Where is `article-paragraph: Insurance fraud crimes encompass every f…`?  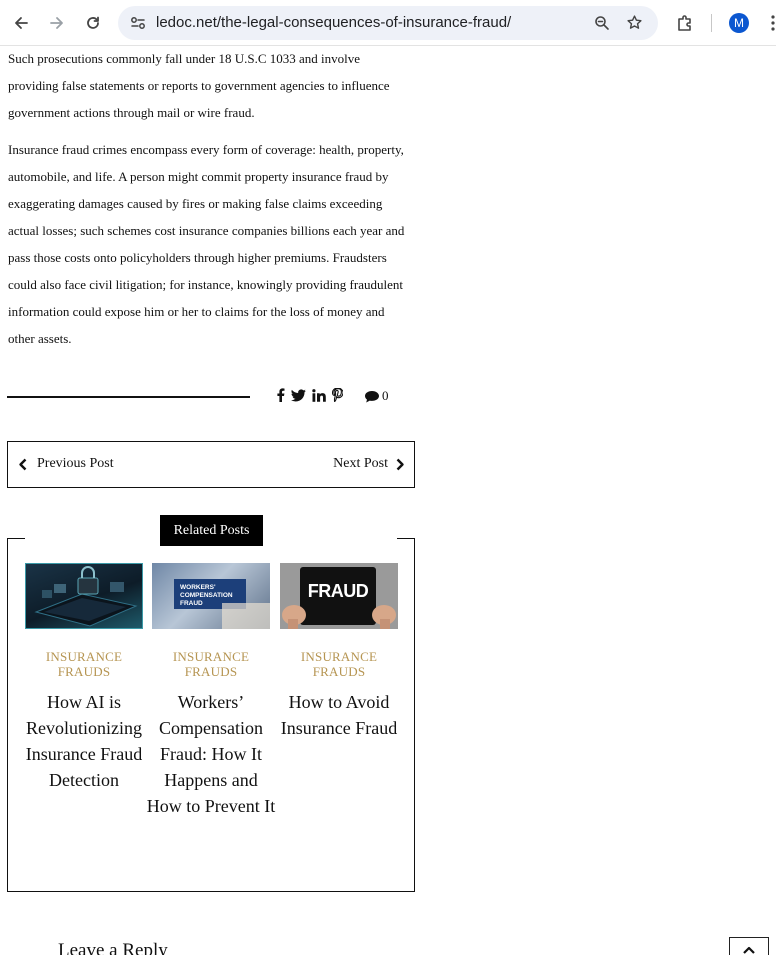
article-paragraph: Insurance fraud crimes encompass every f… is located at coordinates (206, 244).